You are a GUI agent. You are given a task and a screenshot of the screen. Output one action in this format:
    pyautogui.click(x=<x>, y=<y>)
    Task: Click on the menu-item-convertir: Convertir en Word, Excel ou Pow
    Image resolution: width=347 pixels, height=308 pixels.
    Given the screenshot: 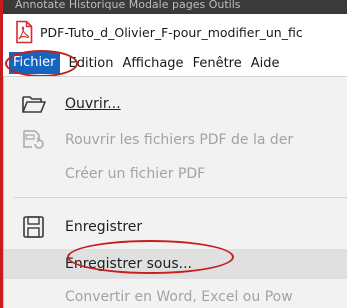 What is the action you would take?
    pyautogui.click(x=175, y=295)
    